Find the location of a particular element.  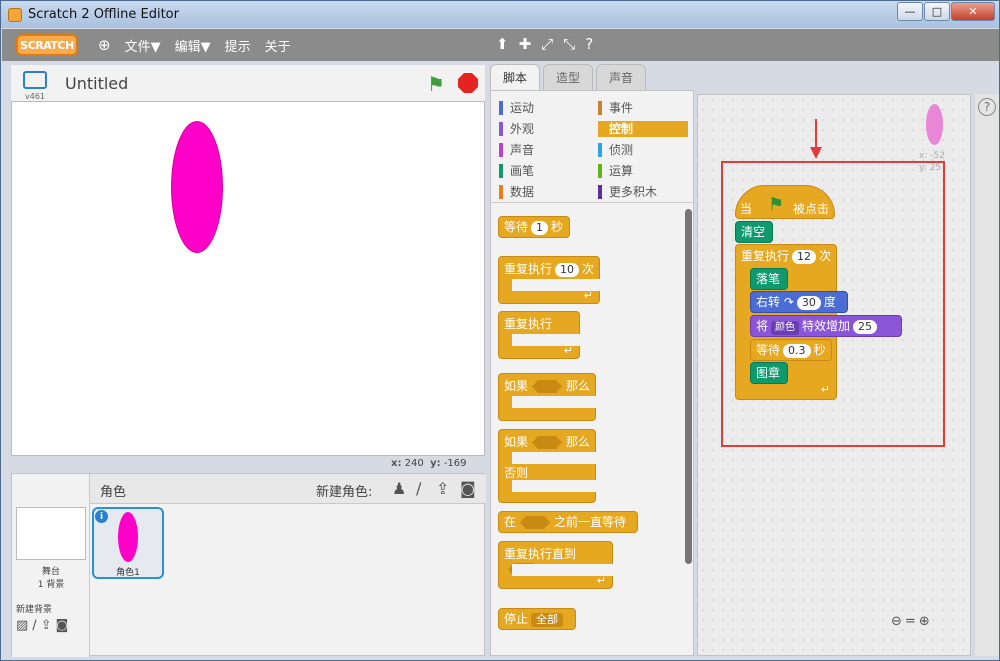

sprite-thumbnail: i 角色1 is located at coordinates (128, 543).